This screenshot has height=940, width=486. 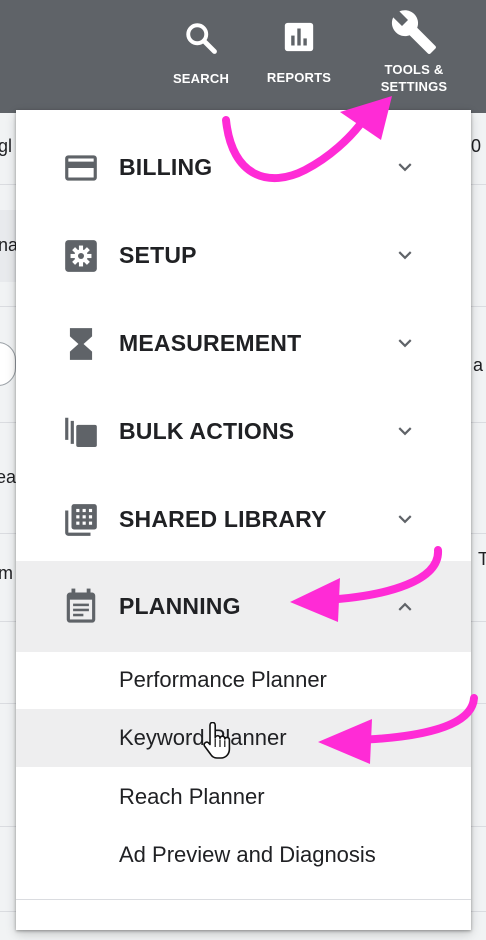 I want to click on menu-section-shared-library: SHARED LIBRARY, so click(x=243, y=519).